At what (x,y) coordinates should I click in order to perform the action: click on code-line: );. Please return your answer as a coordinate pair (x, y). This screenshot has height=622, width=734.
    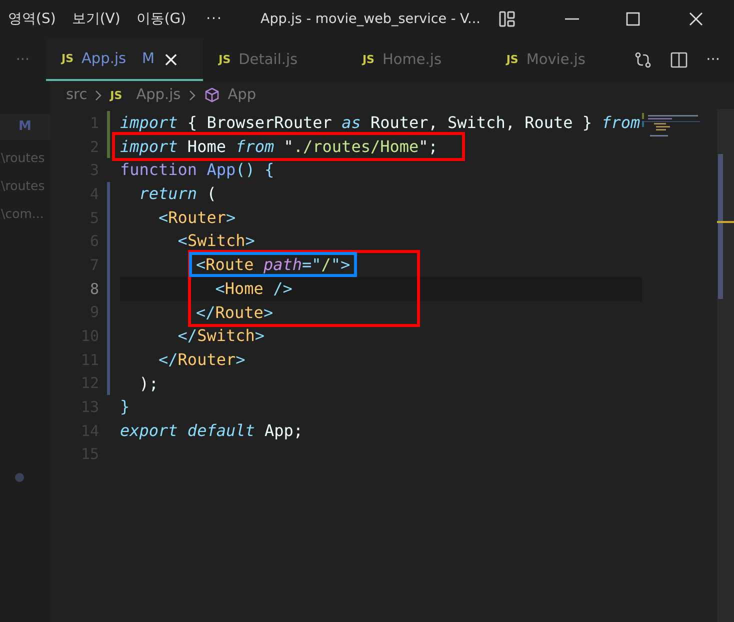
    Looking at the image, I should click on (148, 383).